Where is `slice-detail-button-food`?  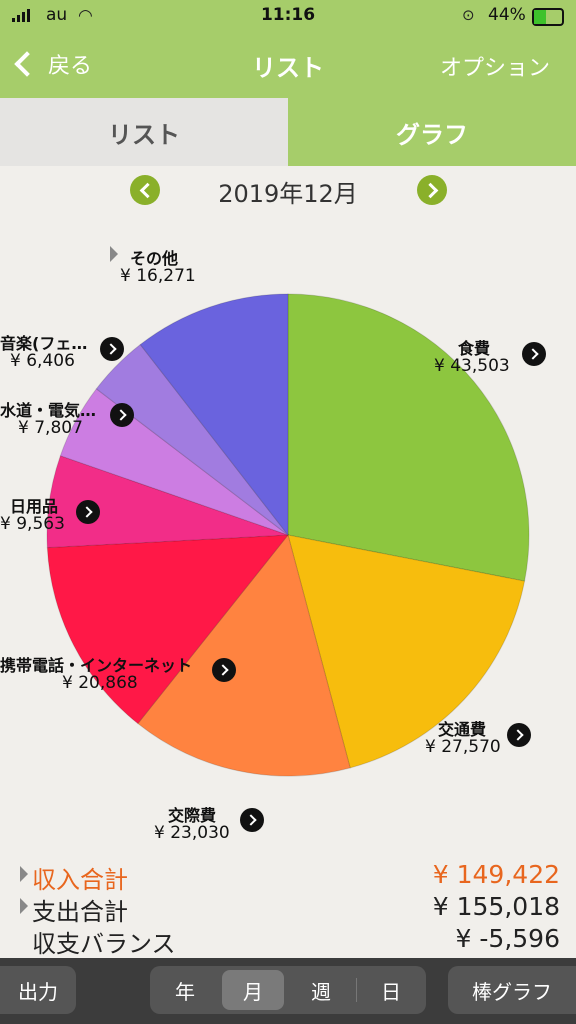 slice-detail-button-food is located at coordinates (534, 354).